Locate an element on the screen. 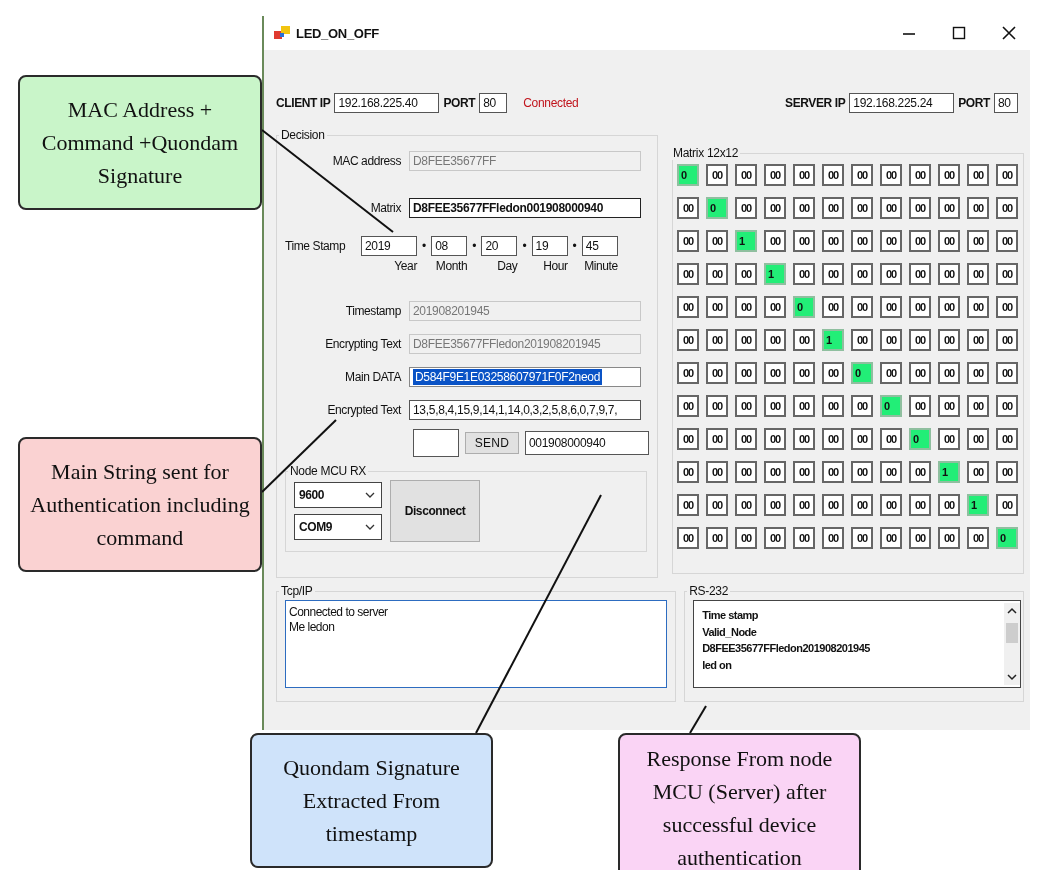 The width and height of the screenshot is (1043, 870). client-ip-field: 192.168.225.40 is located at coordinates (387, 103).